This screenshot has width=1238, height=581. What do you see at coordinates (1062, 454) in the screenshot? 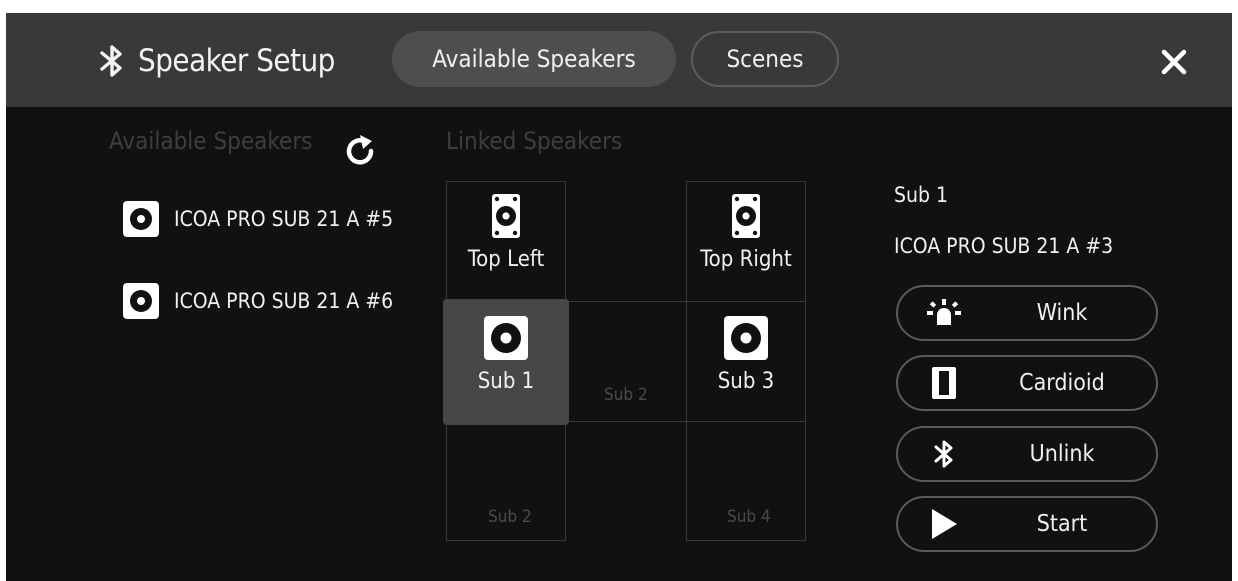
I see `unlink-label: Unlink` at bounding box center [1062, 454].